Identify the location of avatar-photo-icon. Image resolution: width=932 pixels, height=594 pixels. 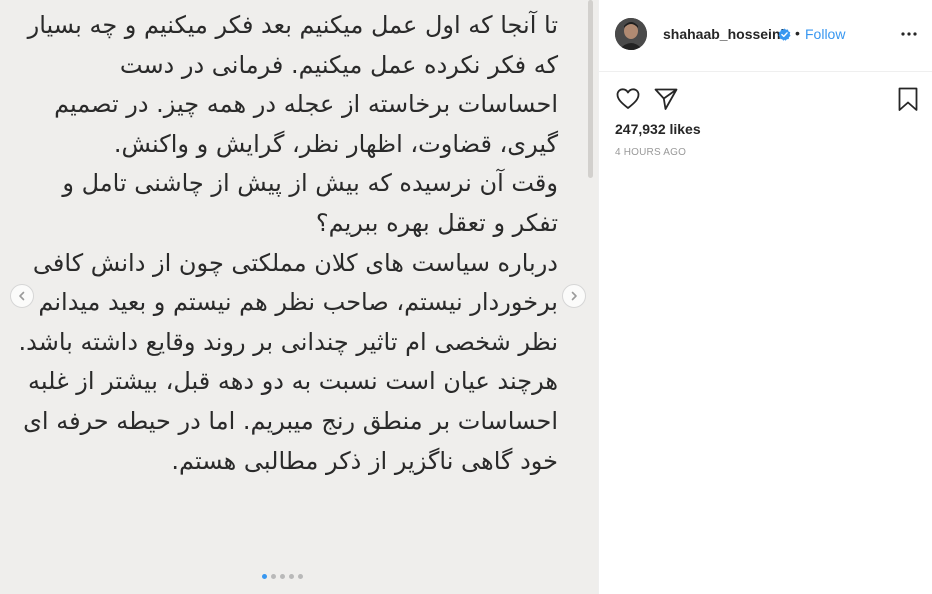
(631, 34).